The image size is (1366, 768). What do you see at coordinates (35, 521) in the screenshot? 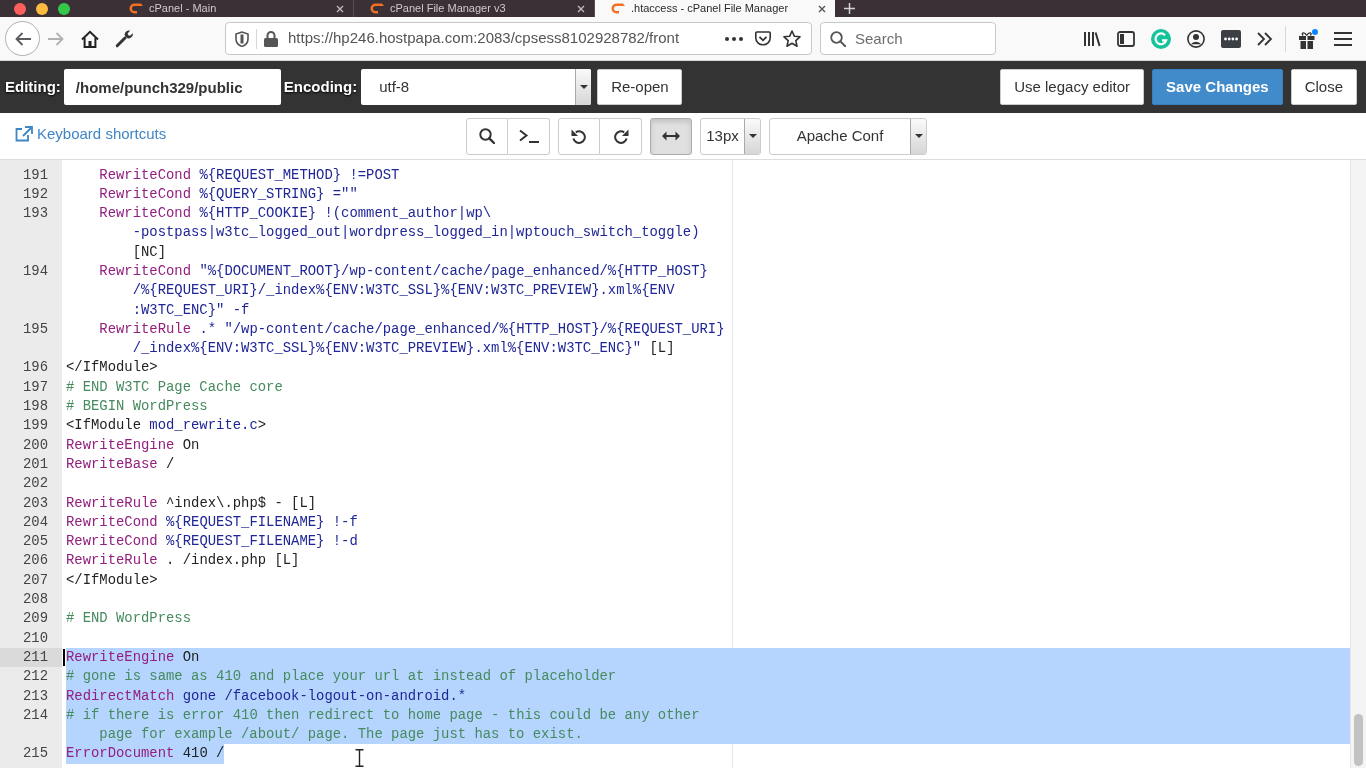
I see `line-number: 204` at bounding box center [35, 521].